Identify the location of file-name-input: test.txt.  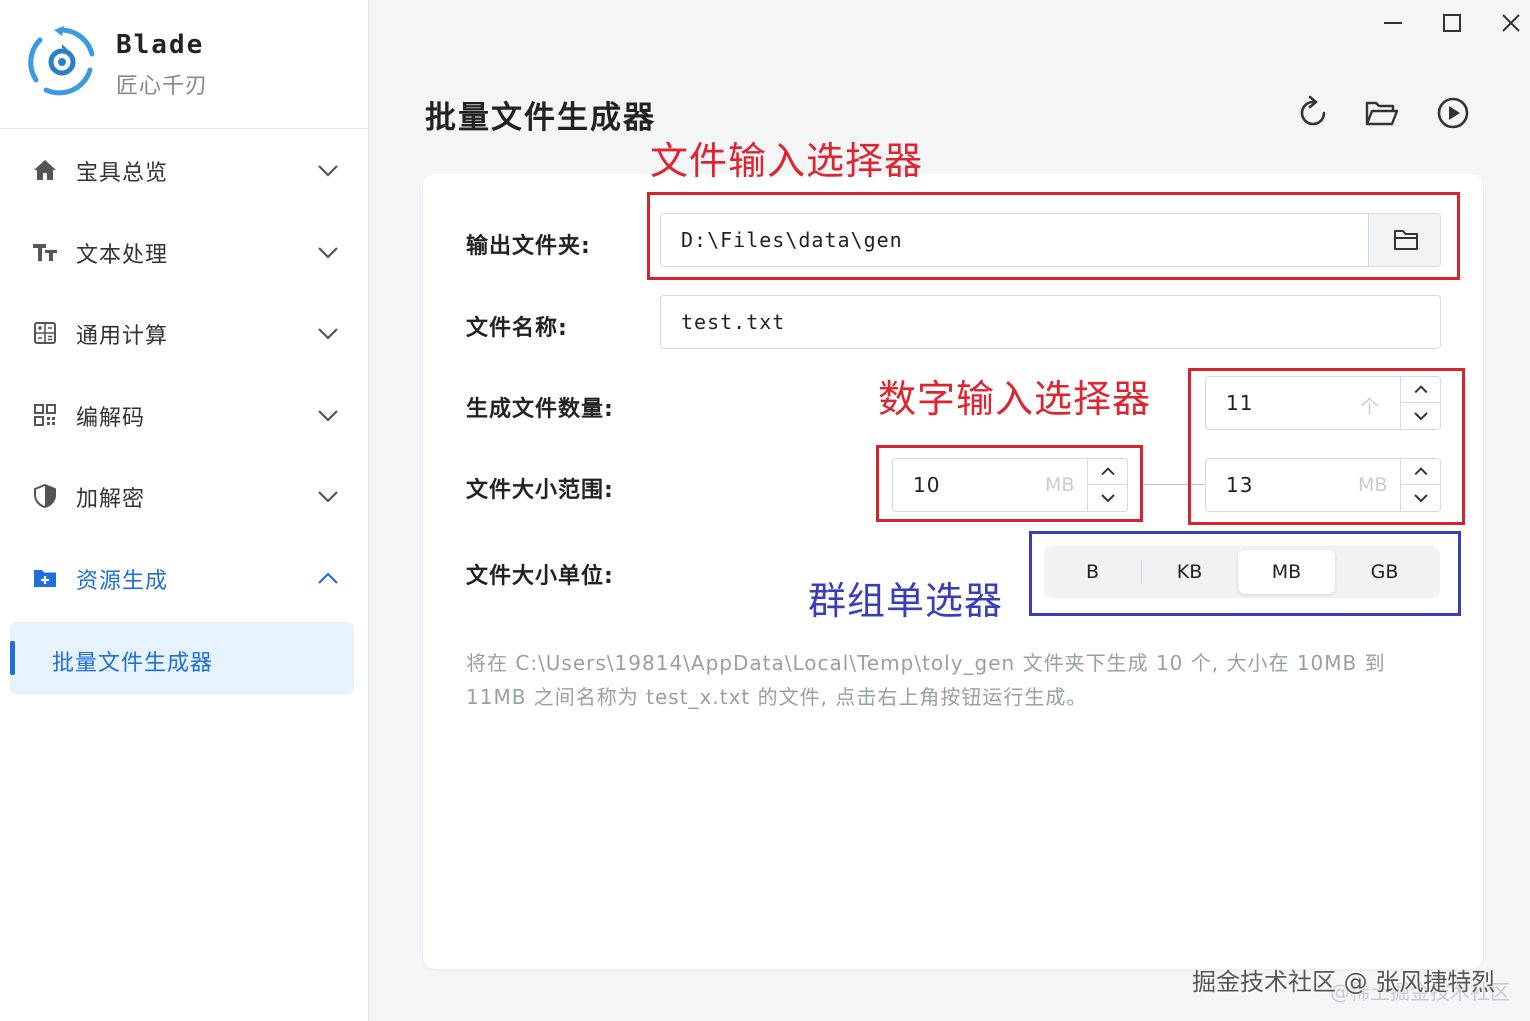
(1050, 322).